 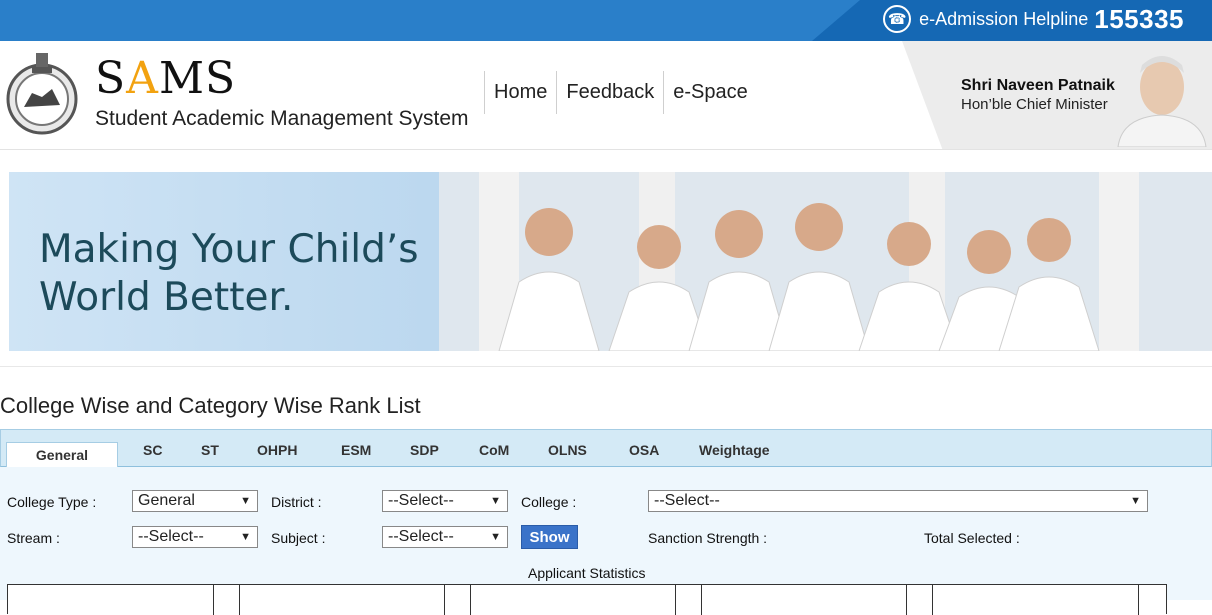 I want to click on banner-line-2: World Better., so click(x=166, y=297).